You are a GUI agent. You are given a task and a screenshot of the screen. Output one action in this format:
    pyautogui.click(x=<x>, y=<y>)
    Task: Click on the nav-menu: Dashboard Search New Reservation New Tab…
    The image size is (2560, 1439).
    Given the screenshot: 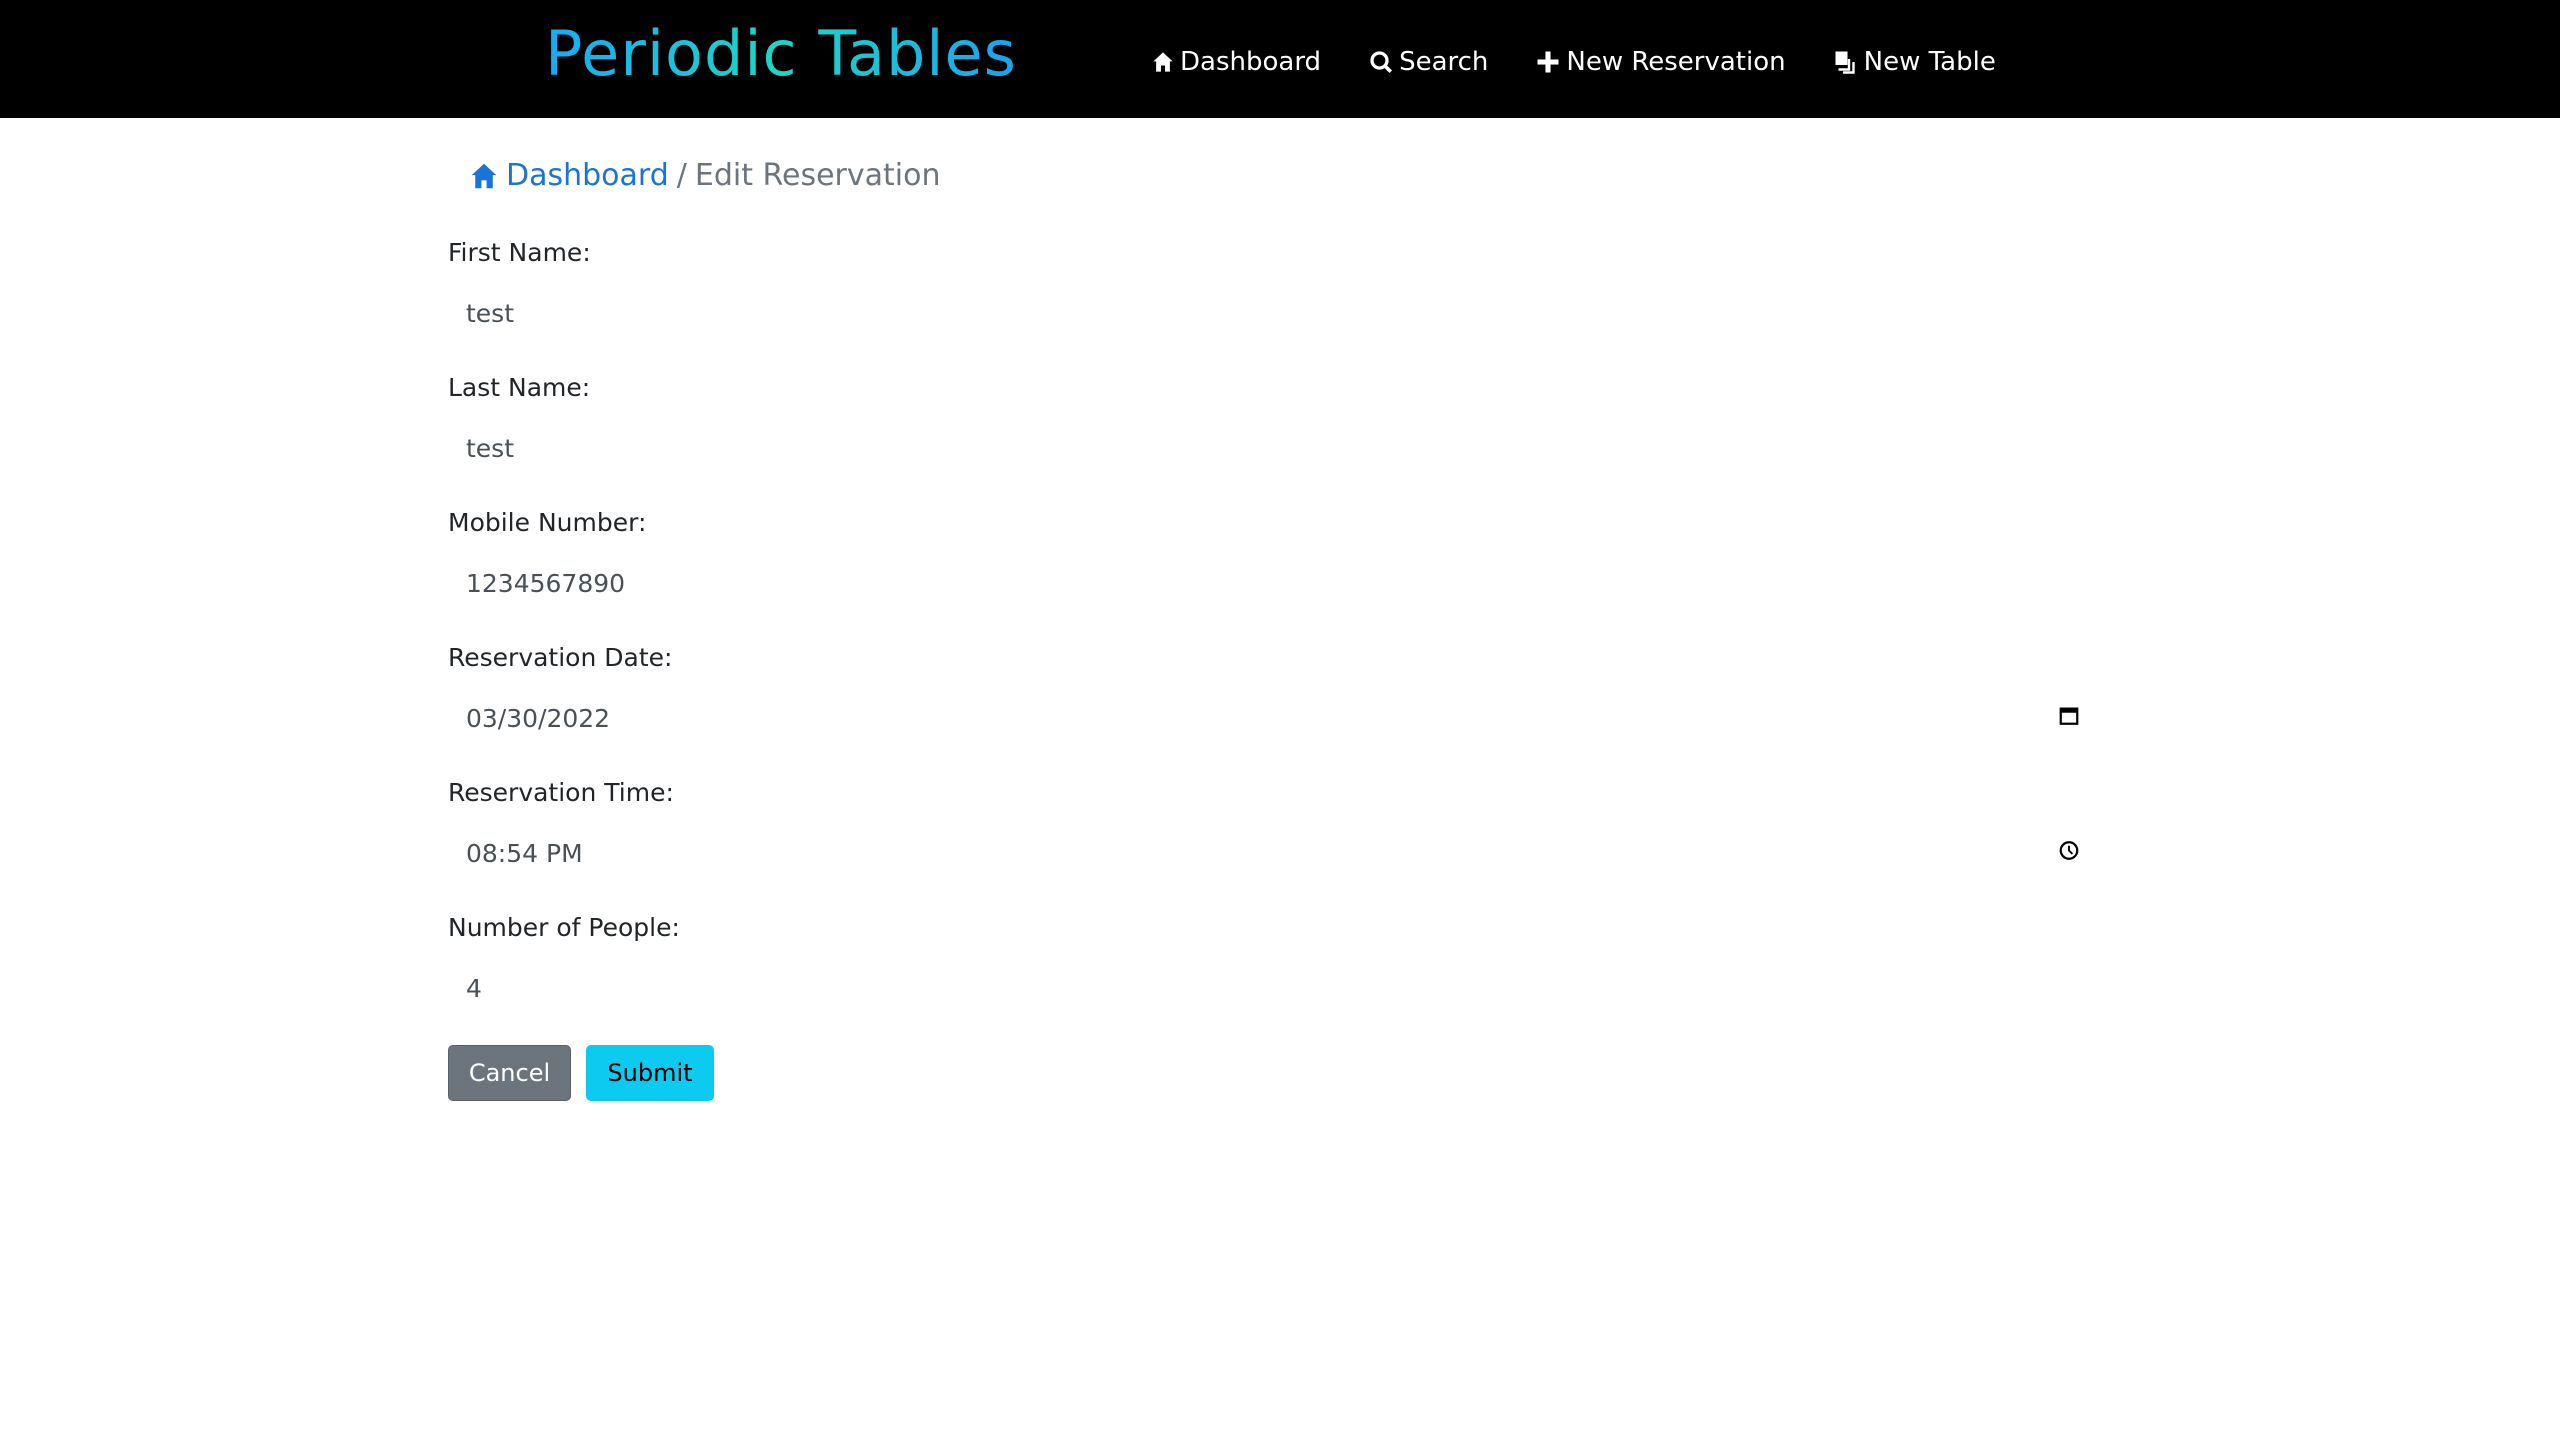 What is the action you would take?
    pyautogui.click(x=1598, y=62)
    